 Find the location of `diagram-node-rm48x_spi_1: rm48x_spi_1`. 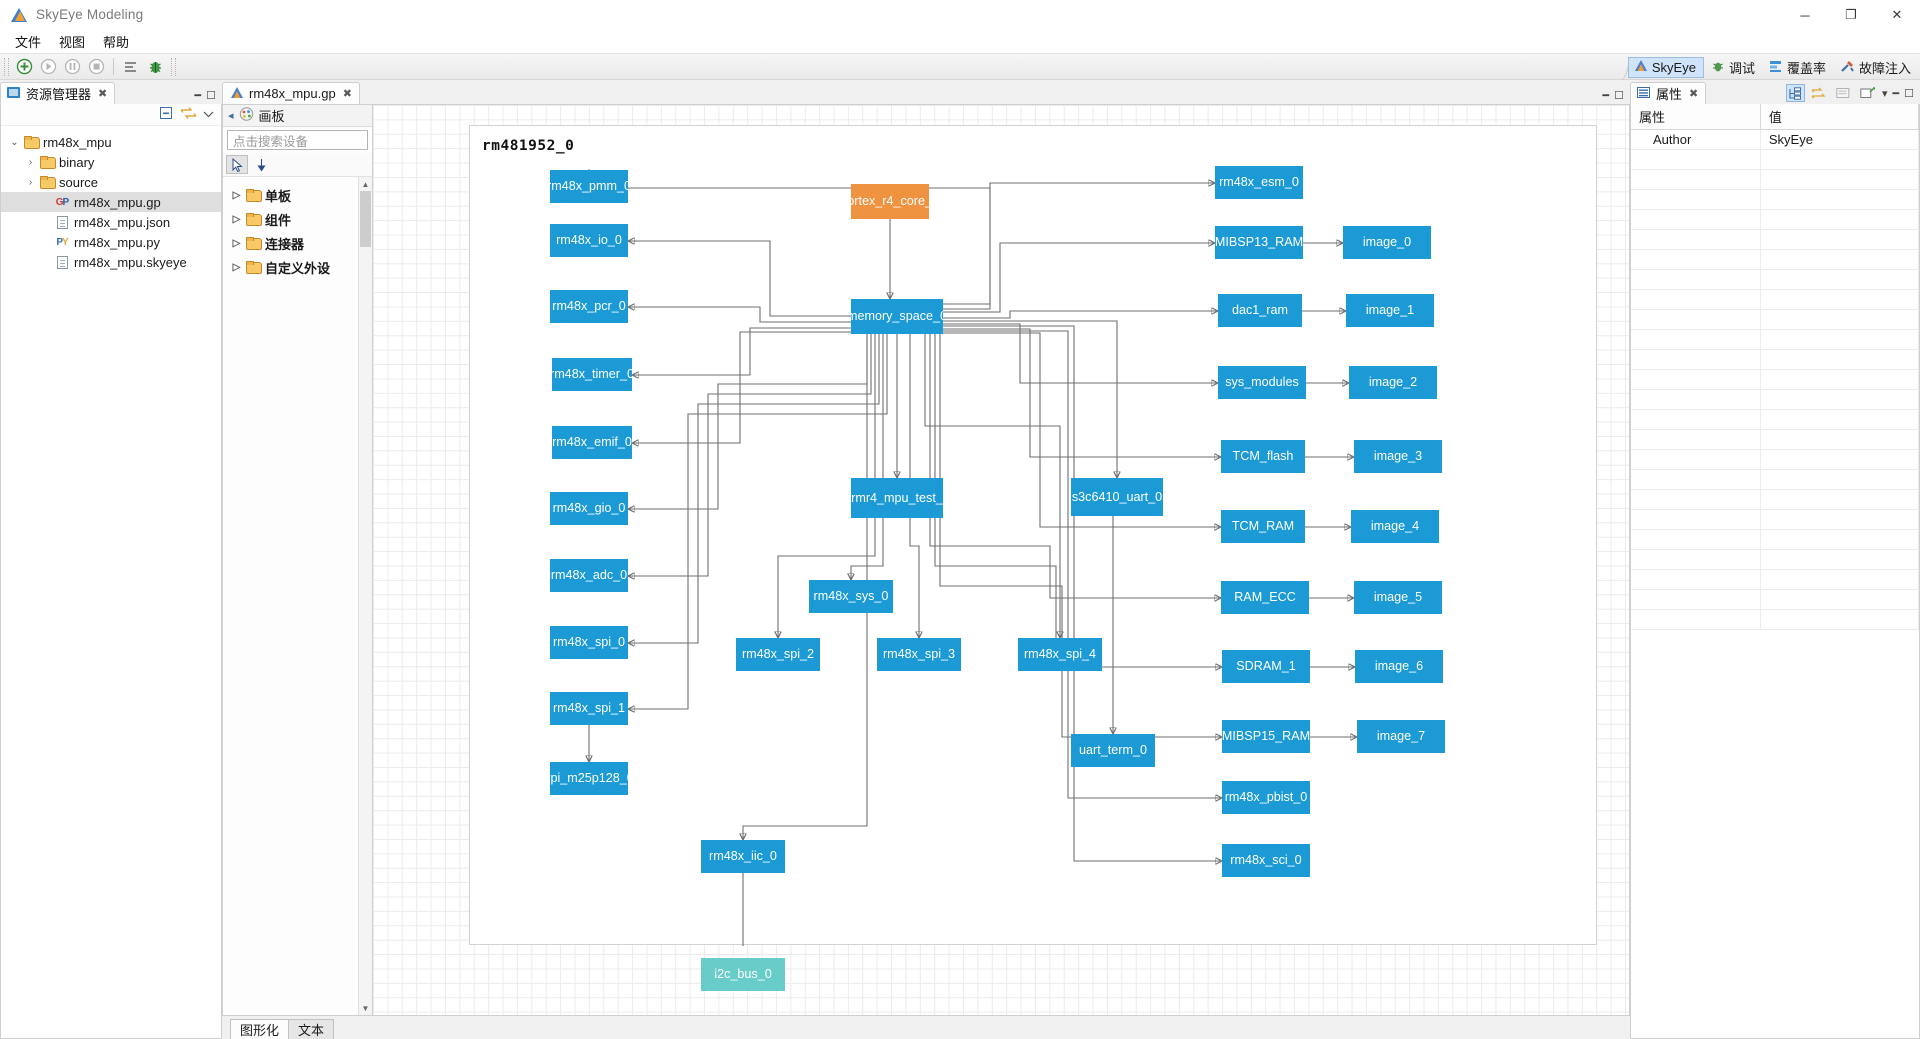

diagram-node-rm48x_spi_1: rm48x_spi_1 is located at coordinates (589, 708).